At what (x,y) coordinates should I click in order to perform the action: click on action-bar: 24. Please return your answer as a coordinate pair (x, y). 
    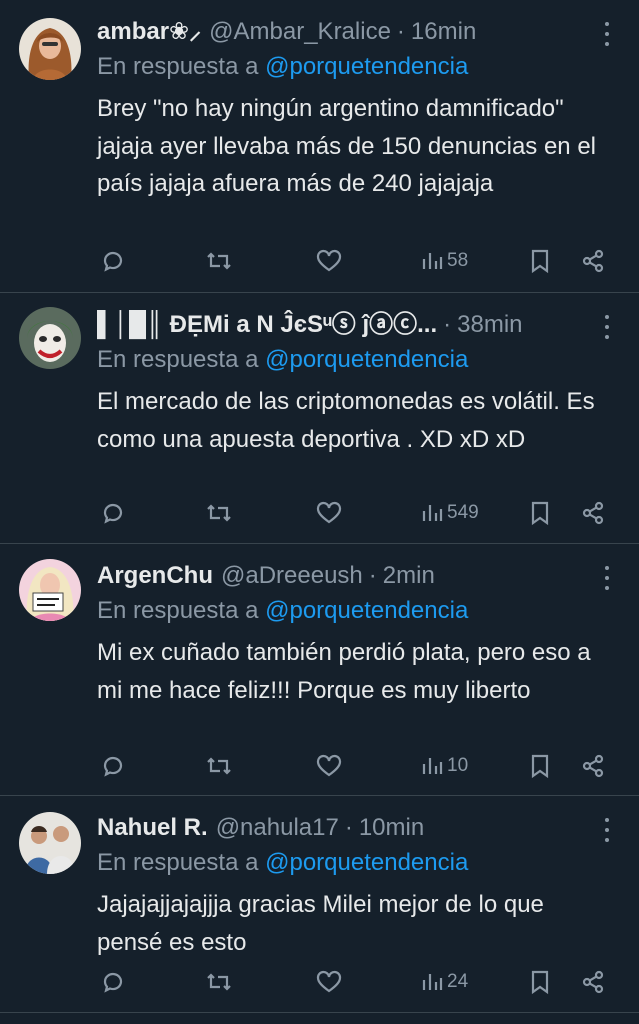
    Looking at the image, I should click on (319, 982).